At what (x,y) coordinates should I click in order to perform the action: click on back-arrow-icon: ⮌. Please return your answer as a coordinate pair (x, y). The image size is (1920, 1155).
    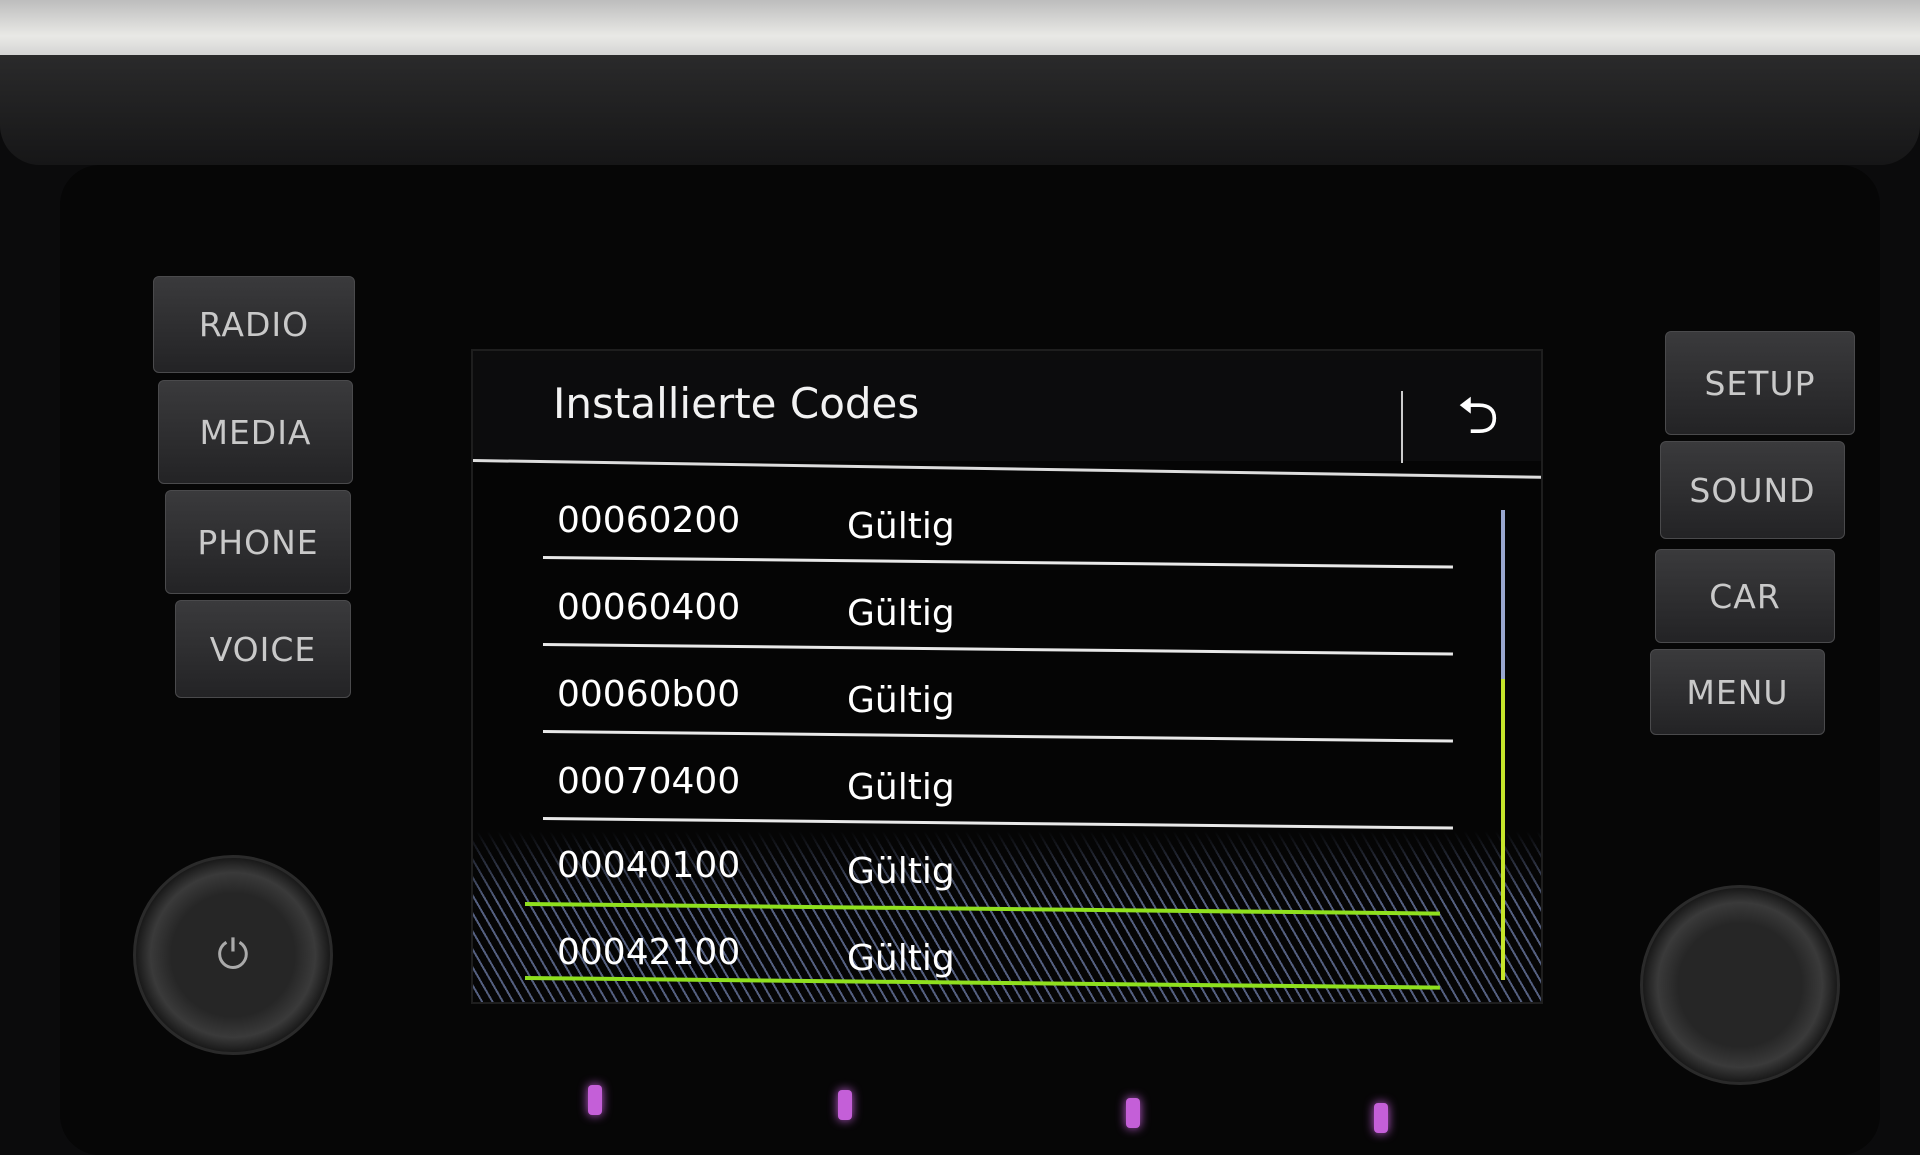
    Looking at the image, I should click on (1478, 415).